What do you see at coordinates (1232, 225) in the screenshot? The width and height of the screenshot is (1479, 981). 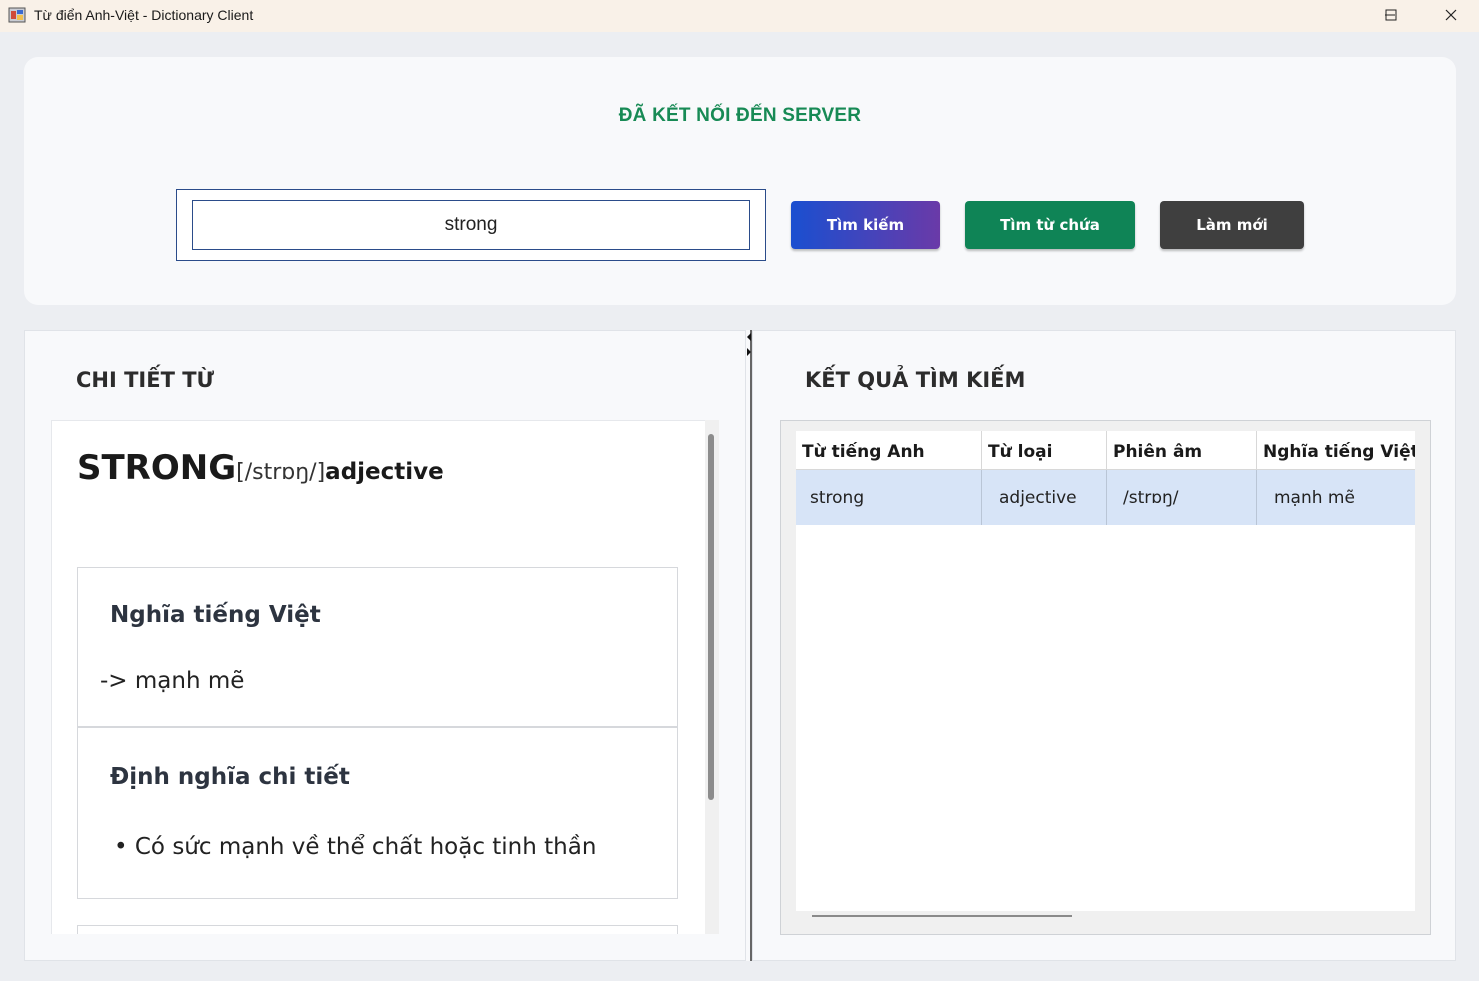 I see `refresh-button: Làm mới` at bounding box center [1232, 225].